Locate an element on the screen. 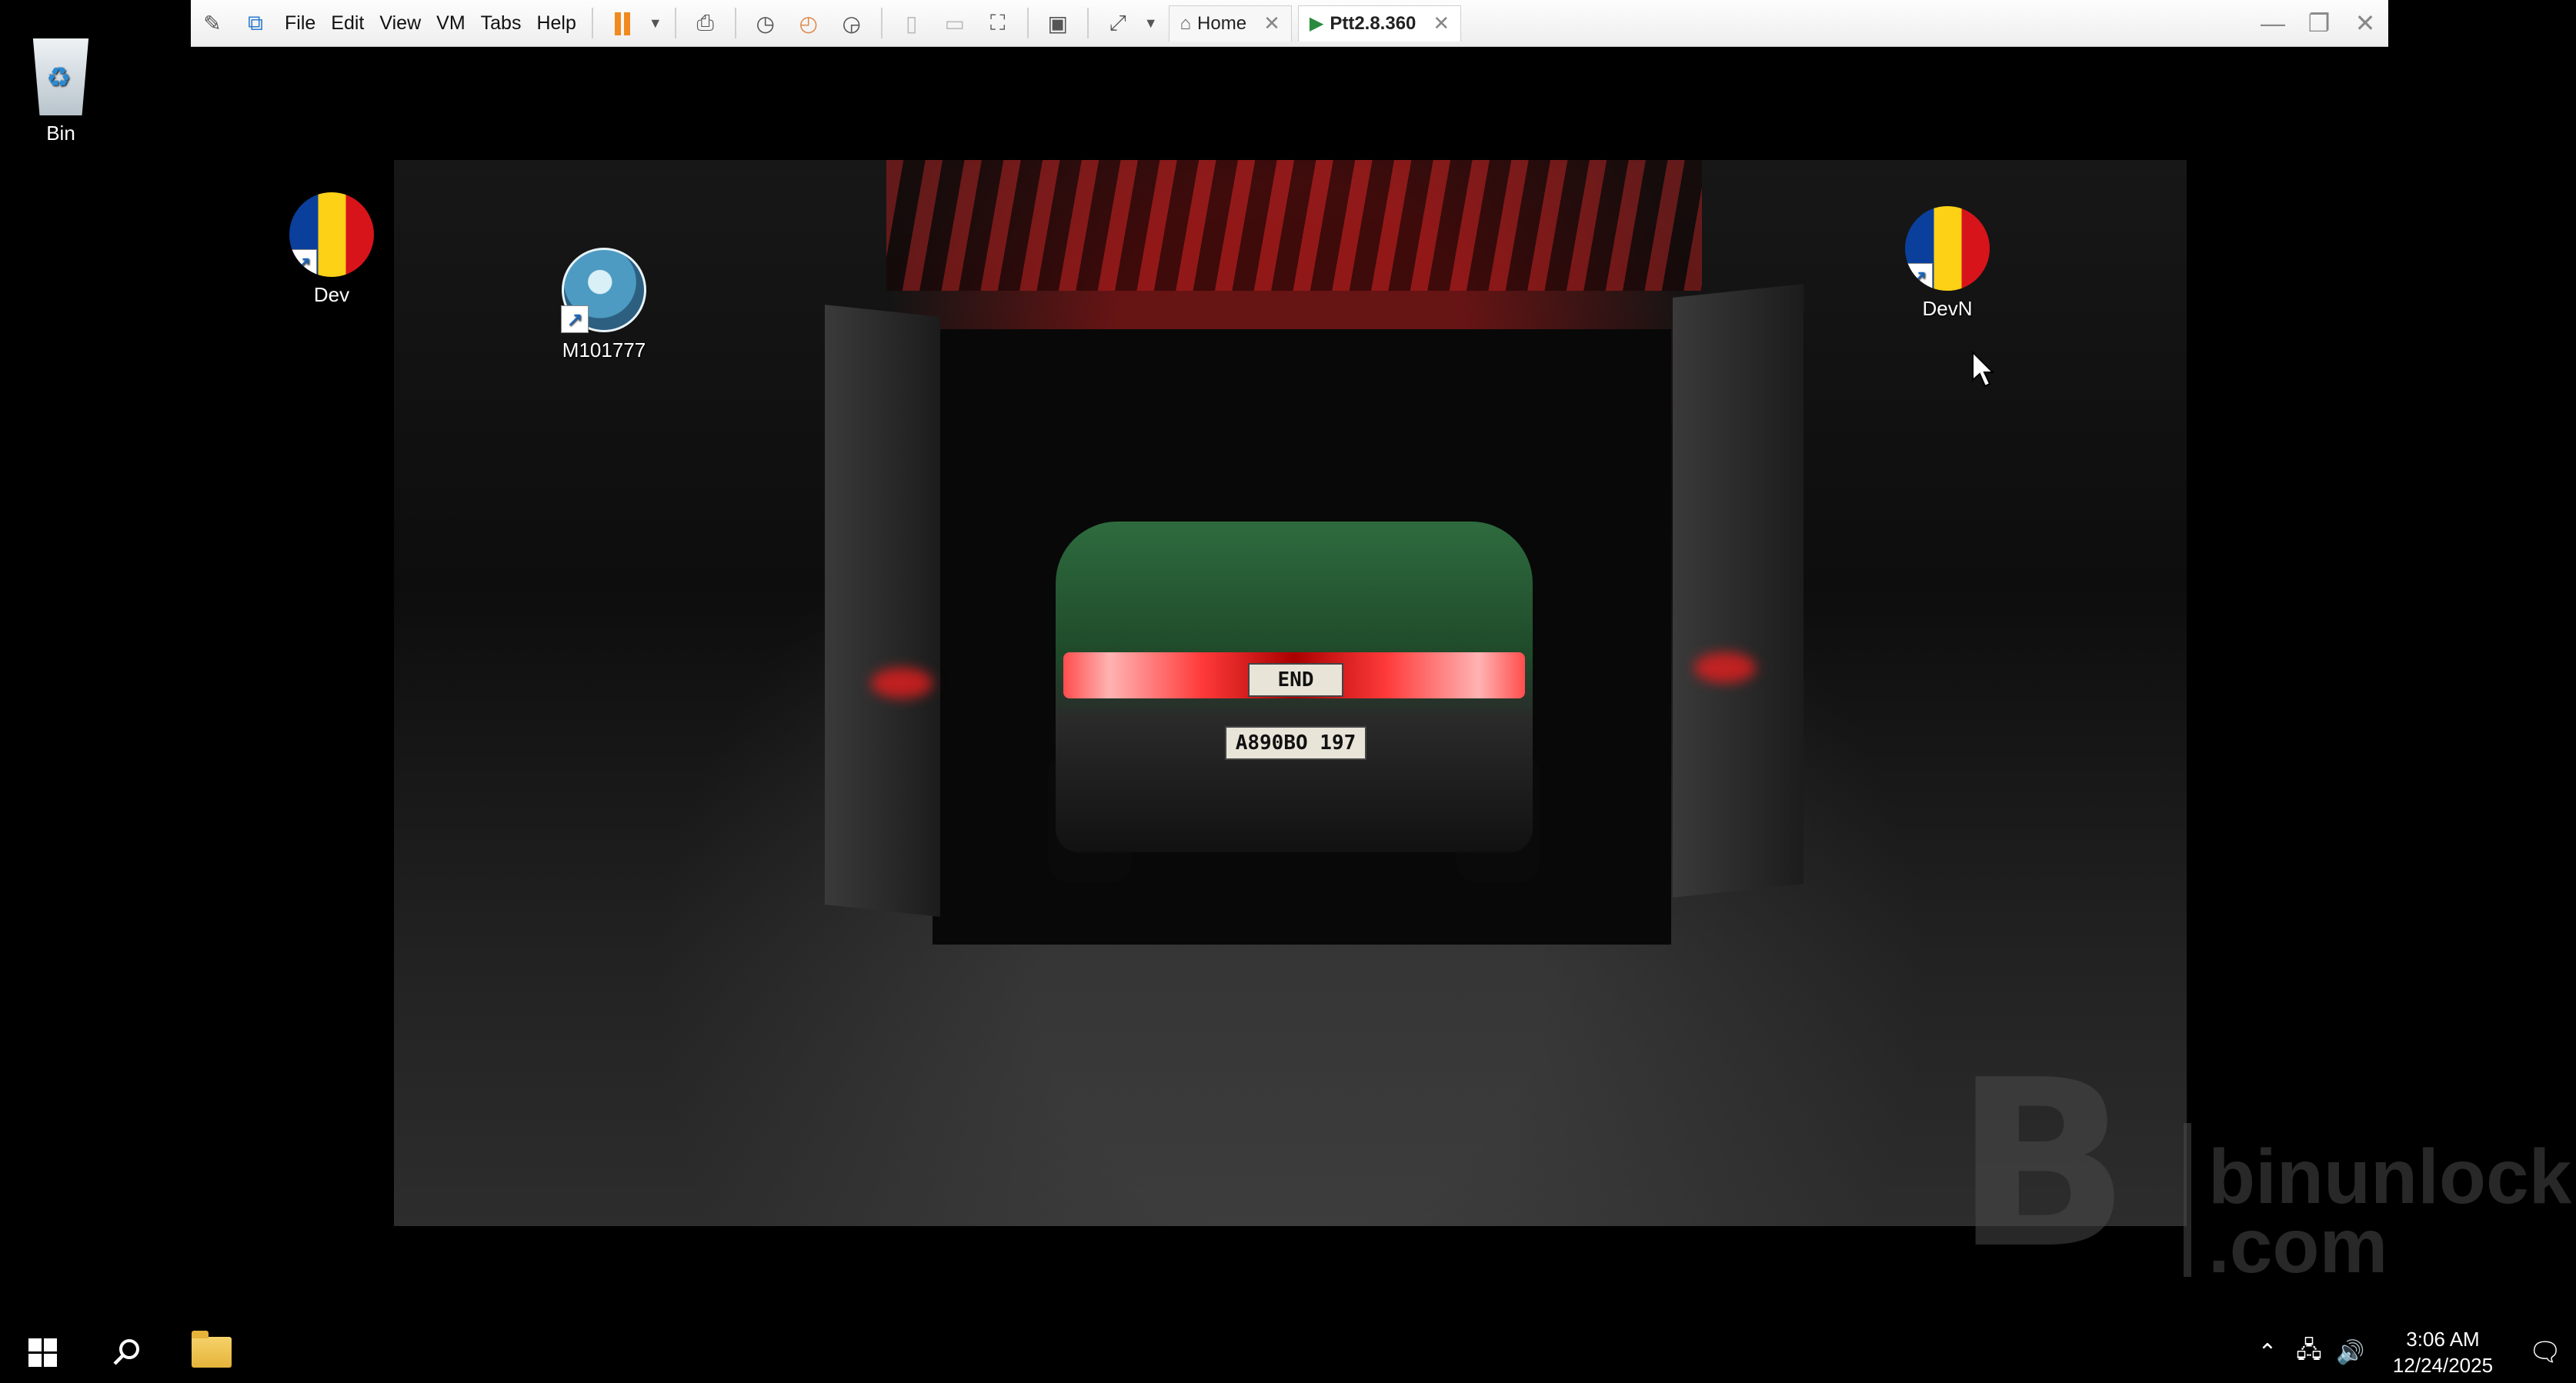 This screenshot has width=2576, height=1383. garage-door-left is located at coordinates (883, 611).